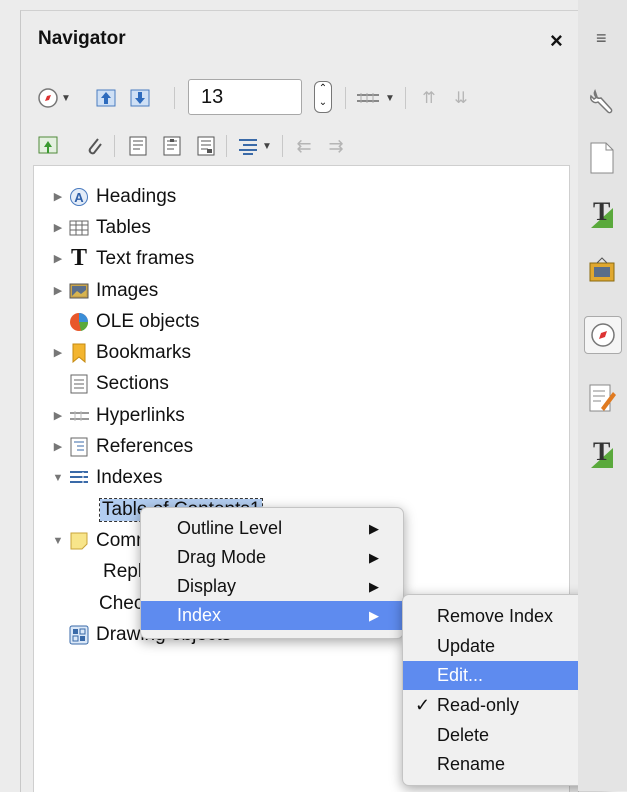  What do you see at coordinates (461, 98) in the screenshot?
I see `move-down-icon: ⇊` at bounding box center [461, 98].